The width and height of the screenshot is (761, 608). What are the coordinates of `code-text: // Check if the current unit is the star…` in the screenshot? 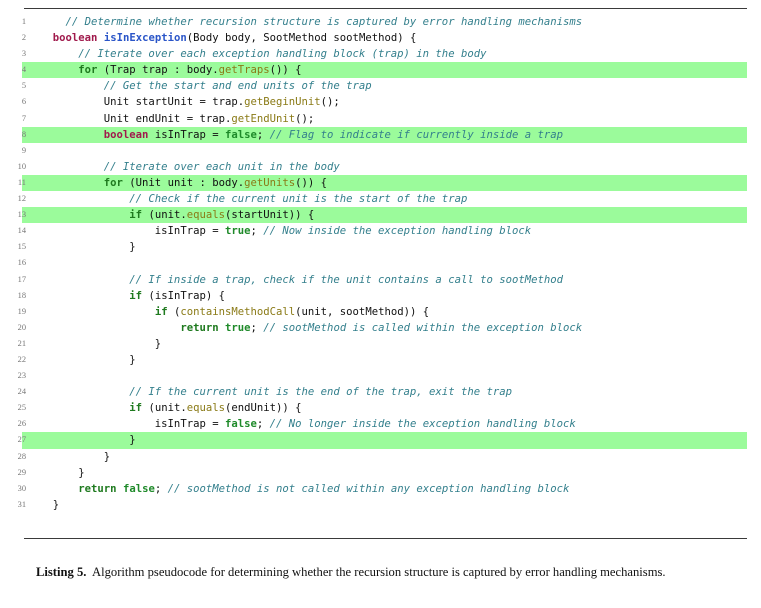 It's located at (400, 199).